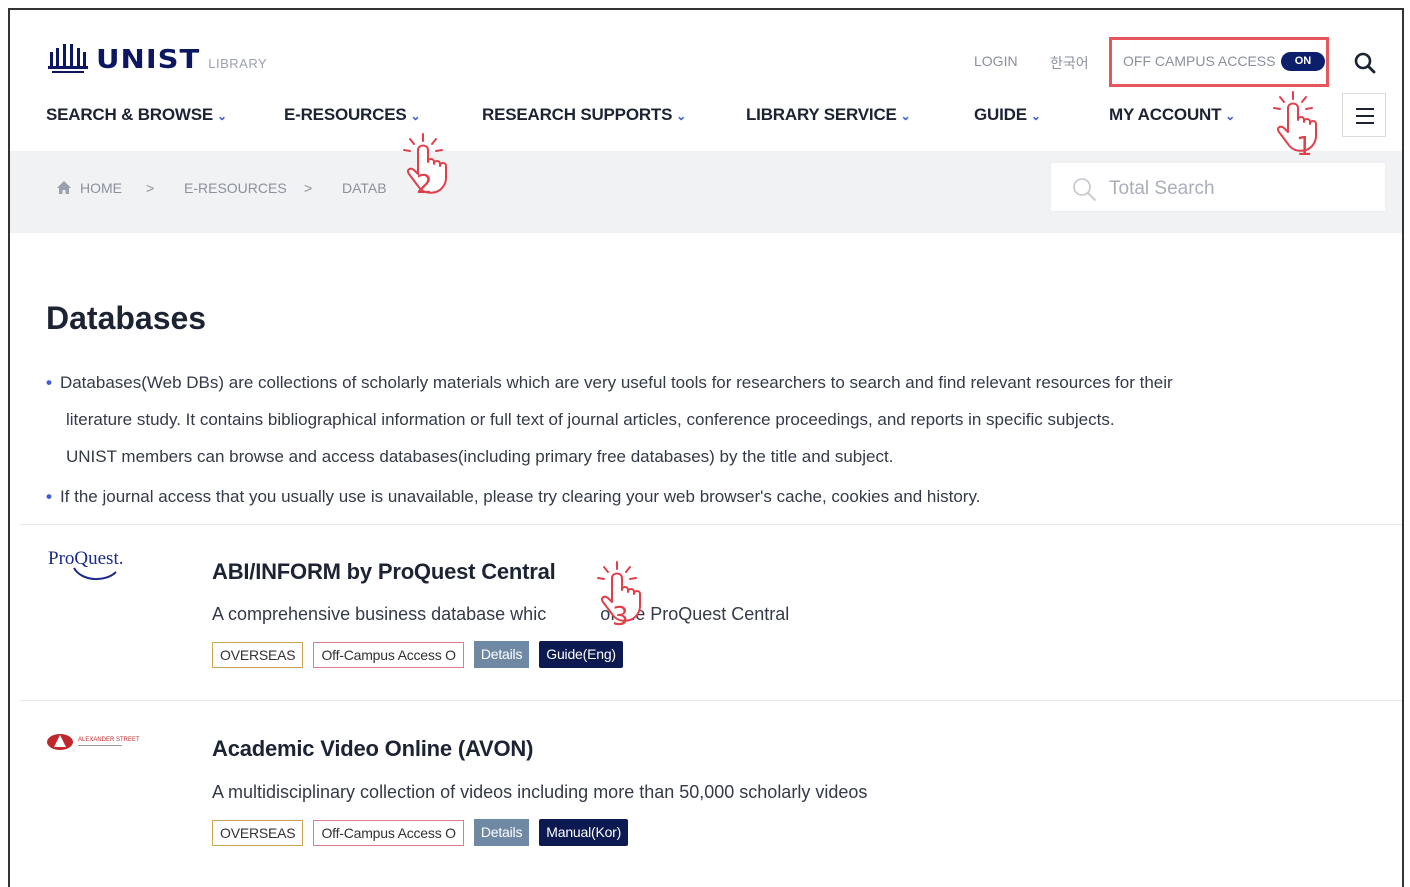 This screenshot has width=1410, height=887. Describe the element at coordinates (364, 188) in the screenshot. I see `breadcrumb-databases: DATAB` at that location.